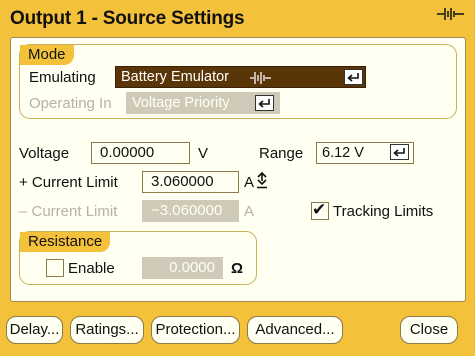  What do you see at coordinates (240, 77) in the screenshot?
I see `emulating-dropdown: Battery Emulator` at bounding box center [240, 77].